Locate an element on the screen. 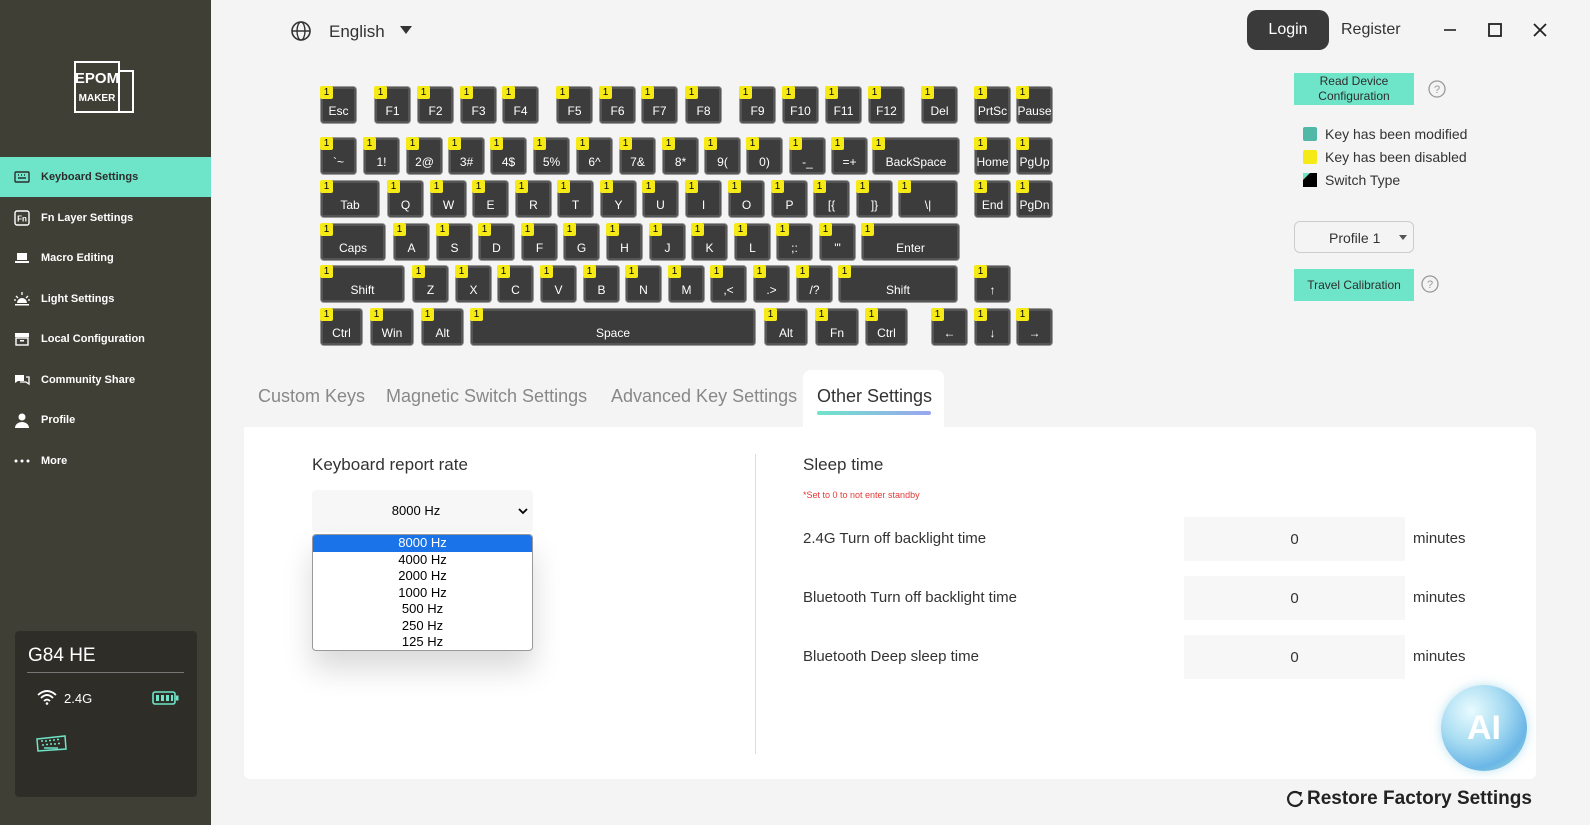 The image size is (1590, 825). key: 1 F2 is located at coordinates (435, 104).